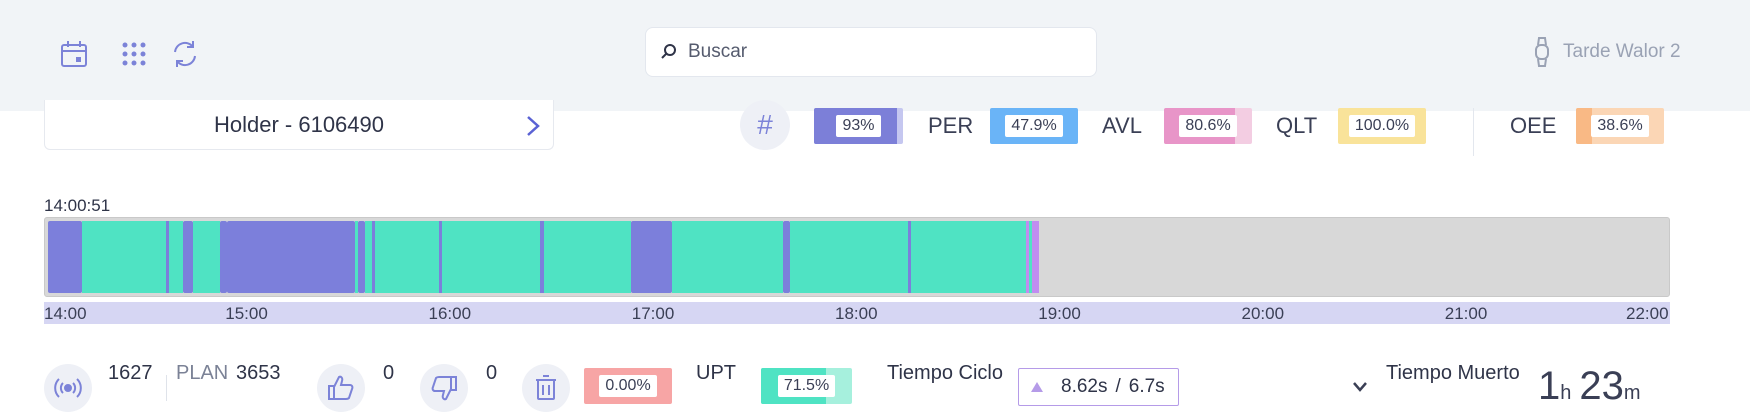 Image resolution: width=1750 pixels, height=420 pixels. I want to click on chevron-right-icon, so click(533, 126).